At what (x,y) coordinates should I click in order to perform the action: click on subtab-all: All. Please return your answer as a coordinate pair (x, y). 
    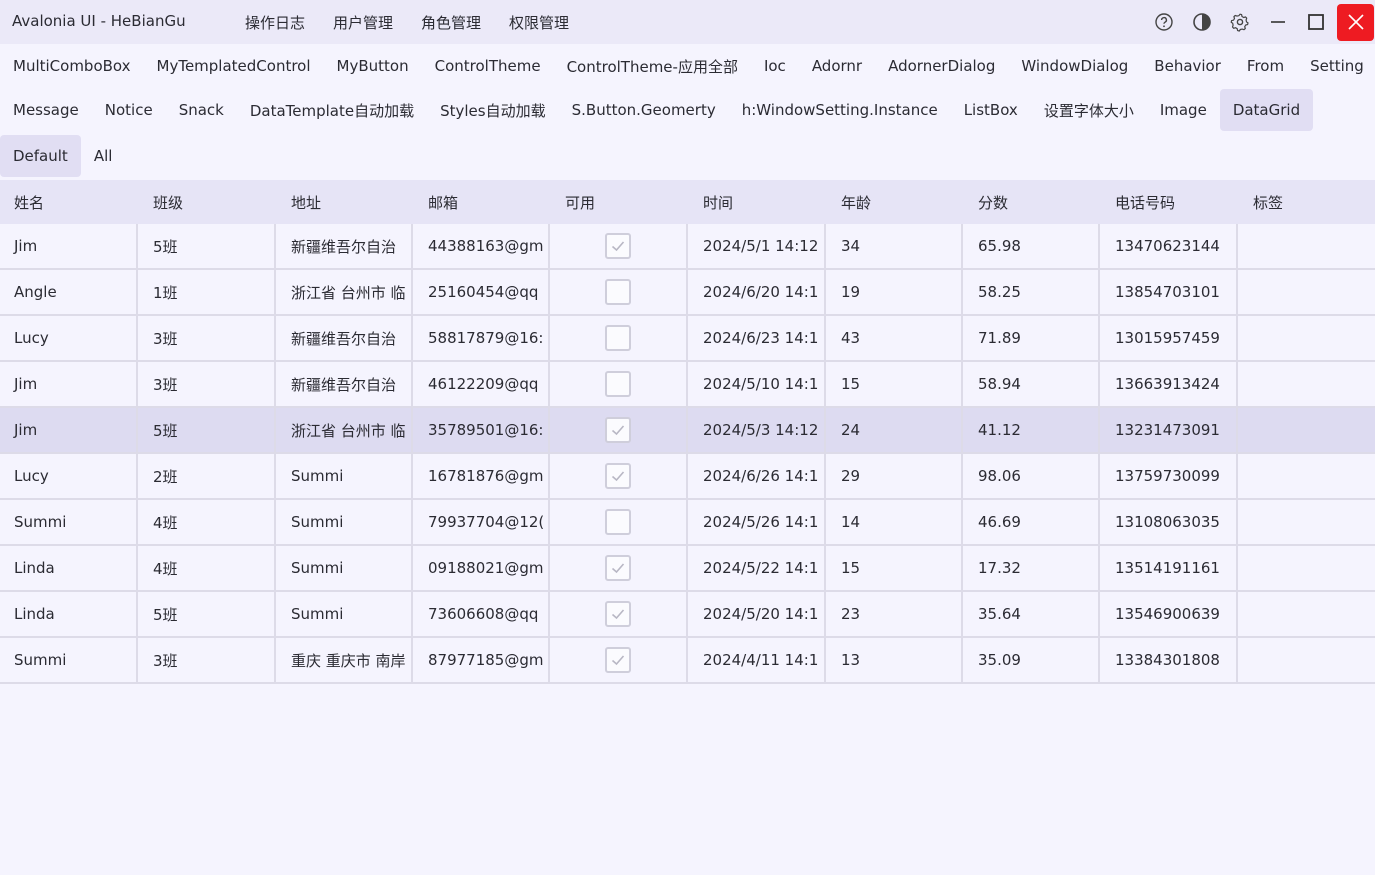
    Looking at the image, I should click on (103, 156).